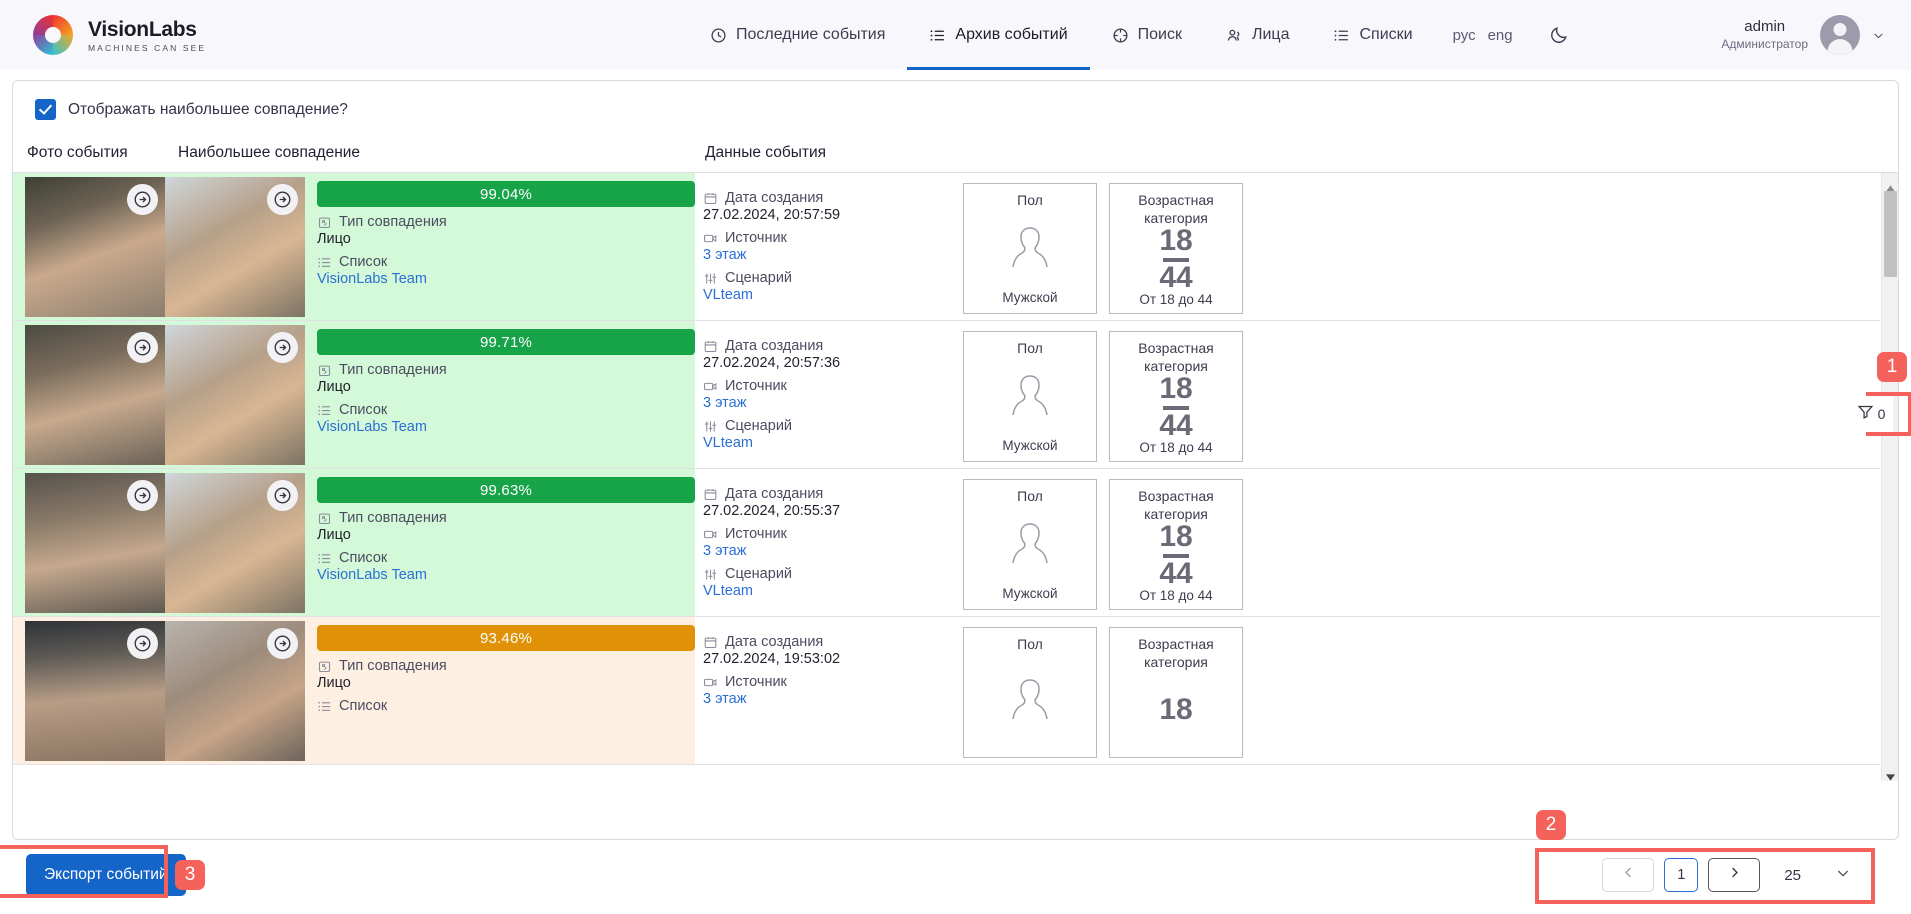  What do you see at coordinates (1030, 496) in the screenshot?
I see `gender-title: Пол` at bounding box center [1030, 496].